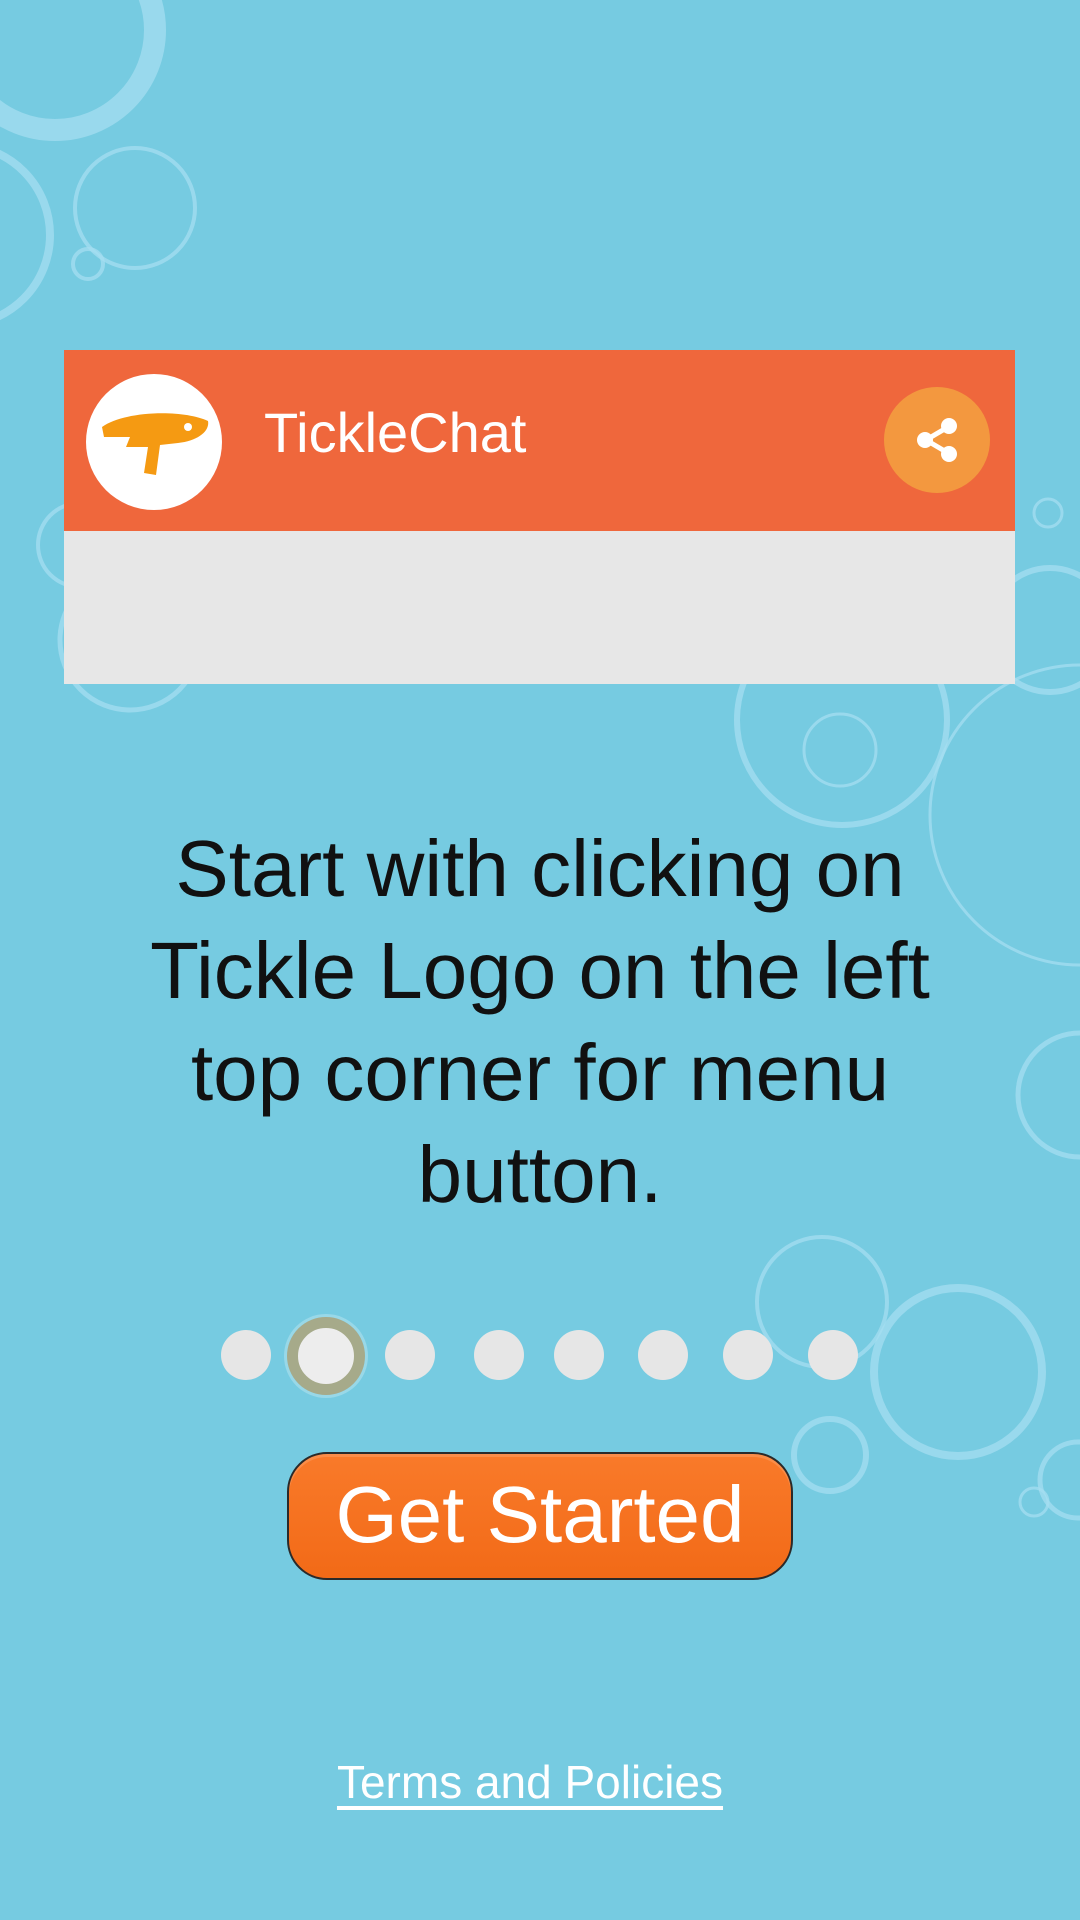 The height and width of the screenshot is (1920, 1080). Describe the element at coordinates (326, 1356) in the screenshot. I see `page-dot-active` at that location.